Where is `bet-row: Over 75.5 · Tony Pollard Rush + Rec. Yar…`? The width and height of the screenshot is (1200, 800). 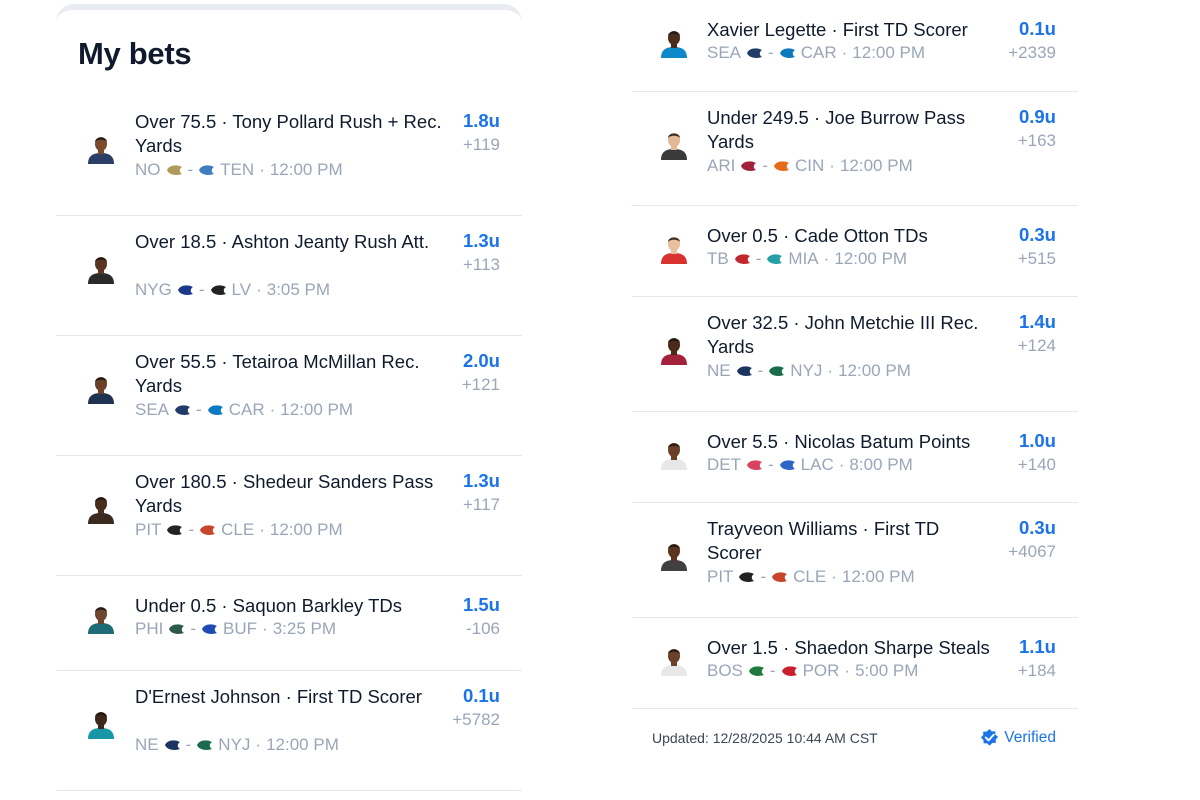 bet-row: Over 75.5 · Tony Pollard Rush + Rec. Yar… is located at coordinates (289, 156).